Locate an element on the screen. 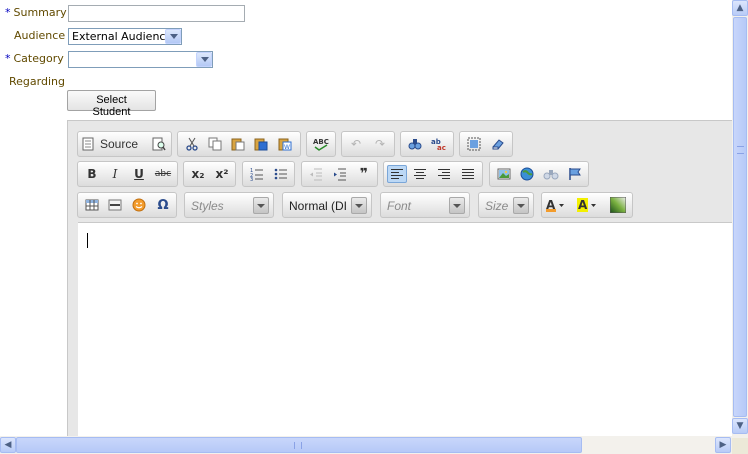 Image resolution: width=748 pixels, height=454 pixels. summary-label: * Summary is located at coordinates (36, 12).